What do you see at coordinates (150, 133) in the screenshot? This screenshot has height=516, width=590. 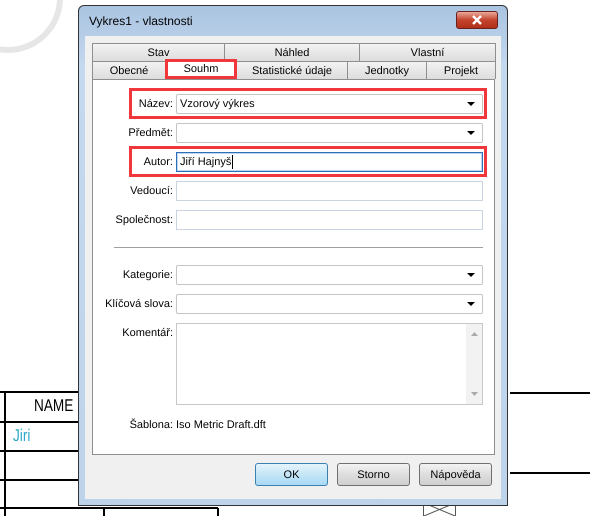 I see `field-label: Předmět:` at bounding box center [150, 133].